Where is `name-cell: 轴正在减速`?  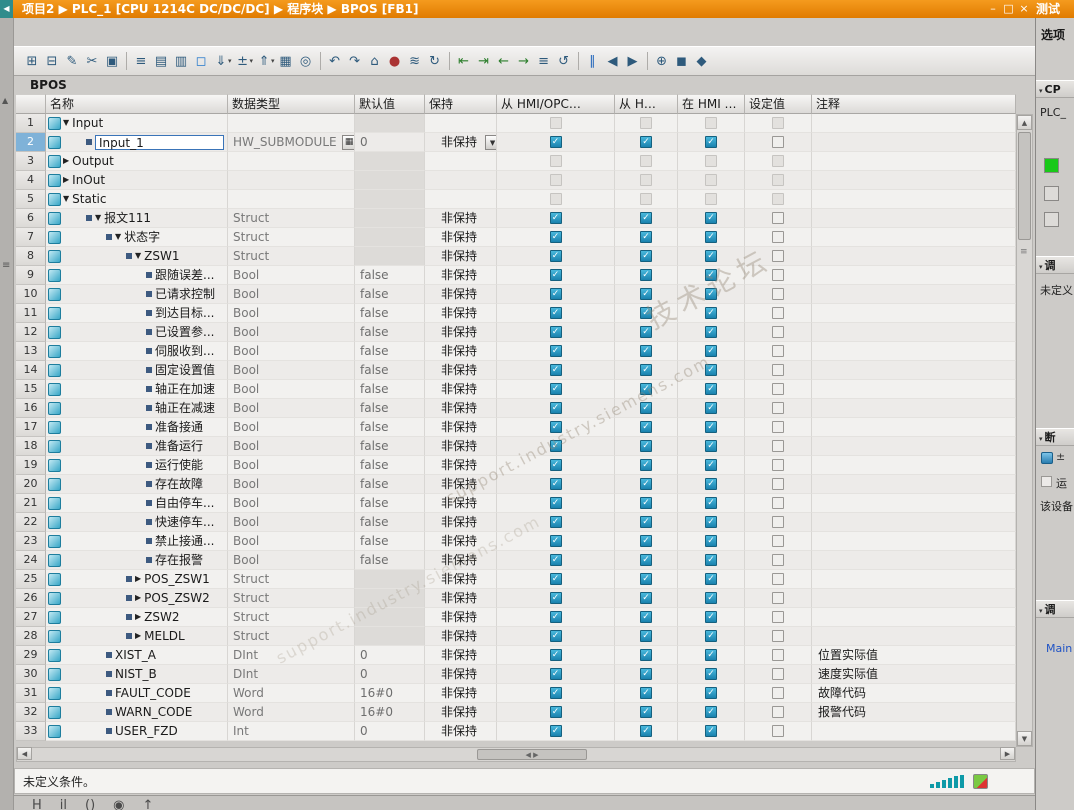 name-cell: 轴正在减速 is located at coordinates (137, 408).